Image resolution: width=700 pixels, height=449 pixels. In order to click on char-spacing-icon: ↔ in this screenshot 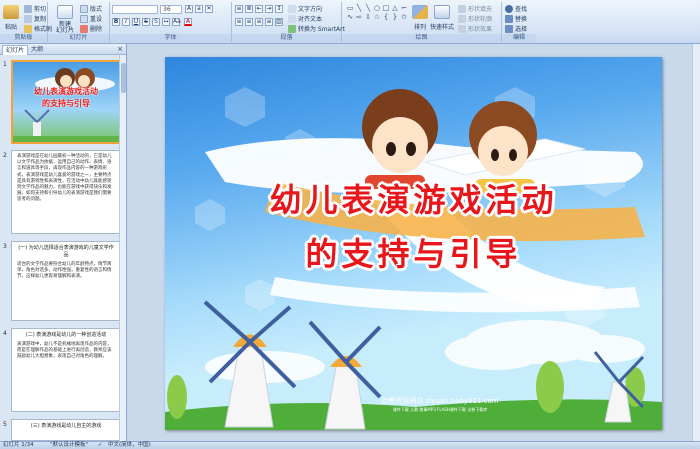, I will do `click(166, 22)`.